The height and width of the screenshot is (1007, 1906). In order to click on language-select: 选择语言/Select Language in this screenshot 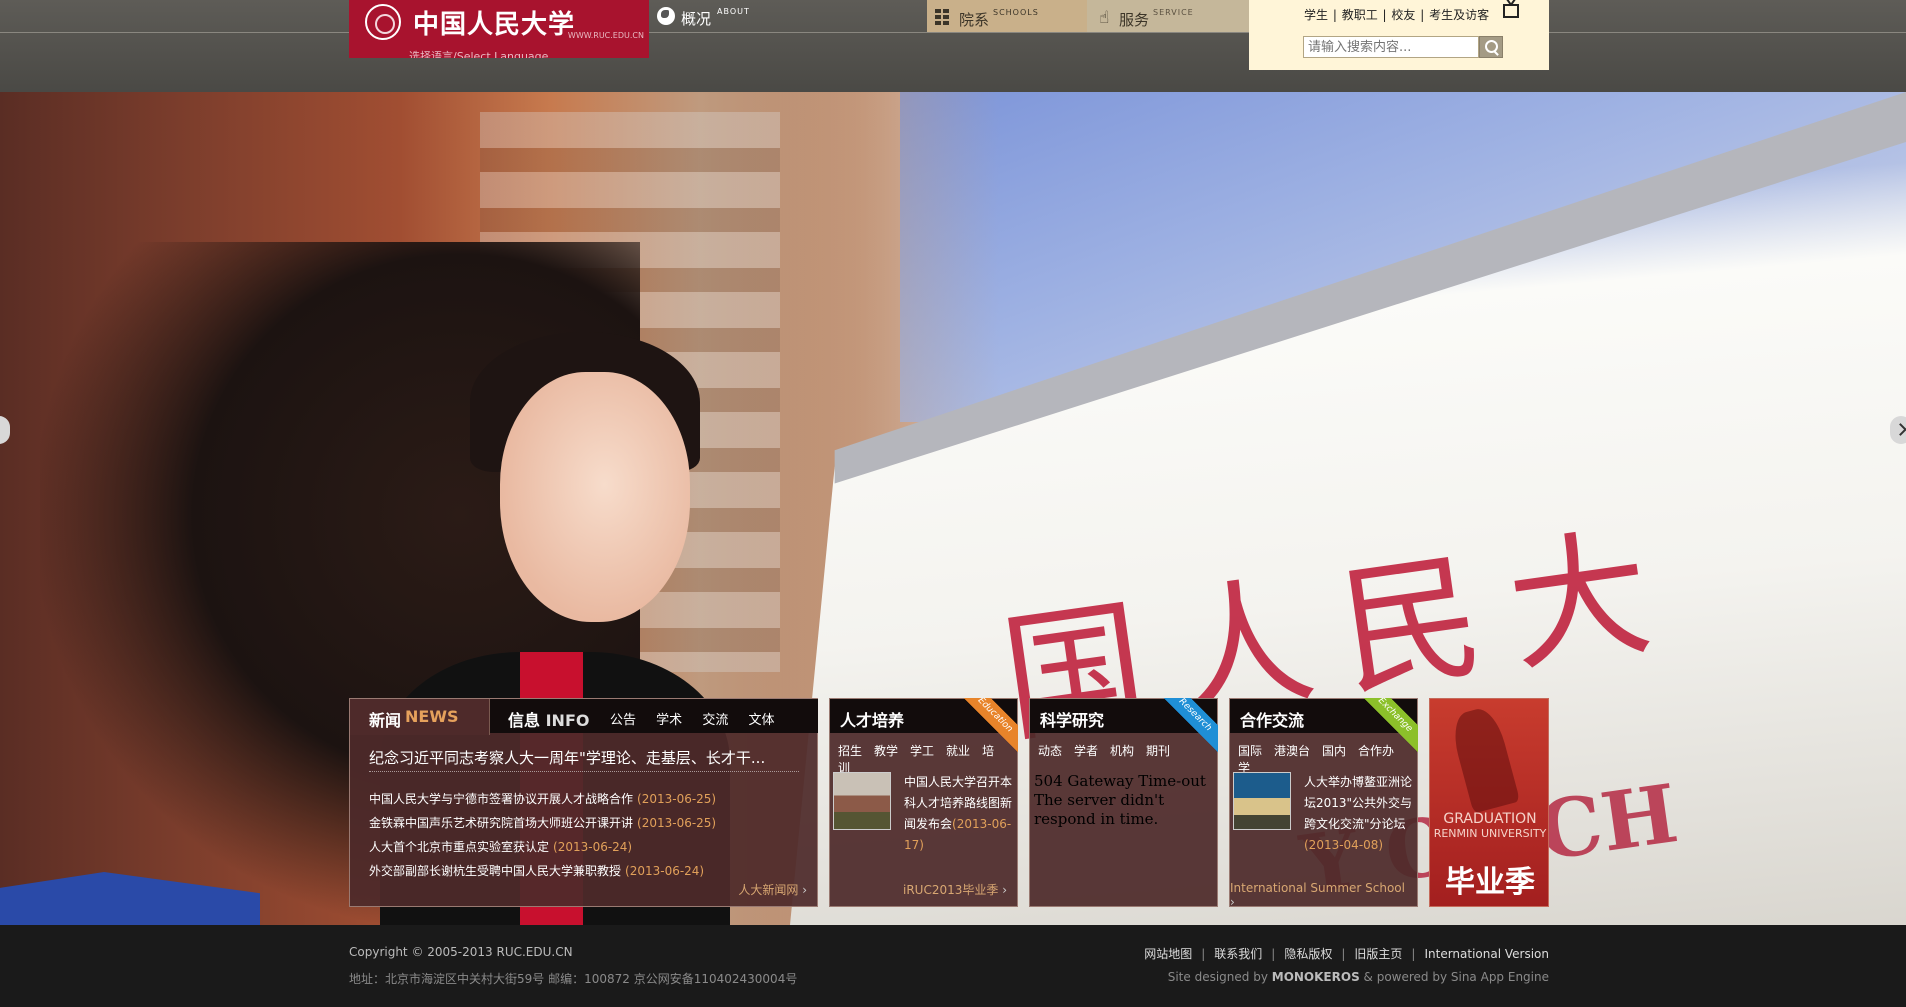, I will do `click(478, 53)`.